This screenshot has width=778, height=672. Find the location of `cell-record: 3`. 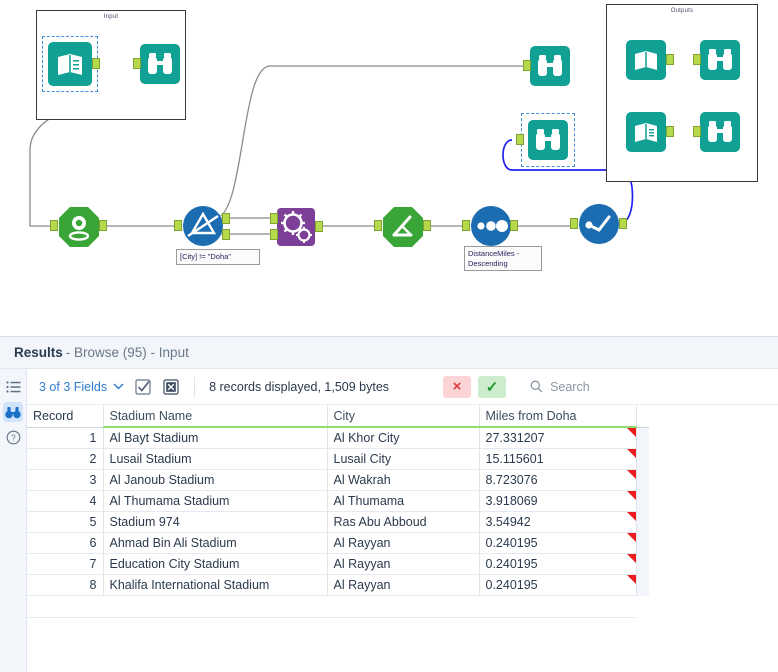

cell-record: 3 is located at coordinates (65, 480).